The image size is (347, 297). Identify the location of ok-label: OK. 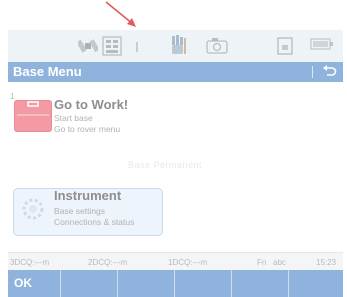
(23, 283).